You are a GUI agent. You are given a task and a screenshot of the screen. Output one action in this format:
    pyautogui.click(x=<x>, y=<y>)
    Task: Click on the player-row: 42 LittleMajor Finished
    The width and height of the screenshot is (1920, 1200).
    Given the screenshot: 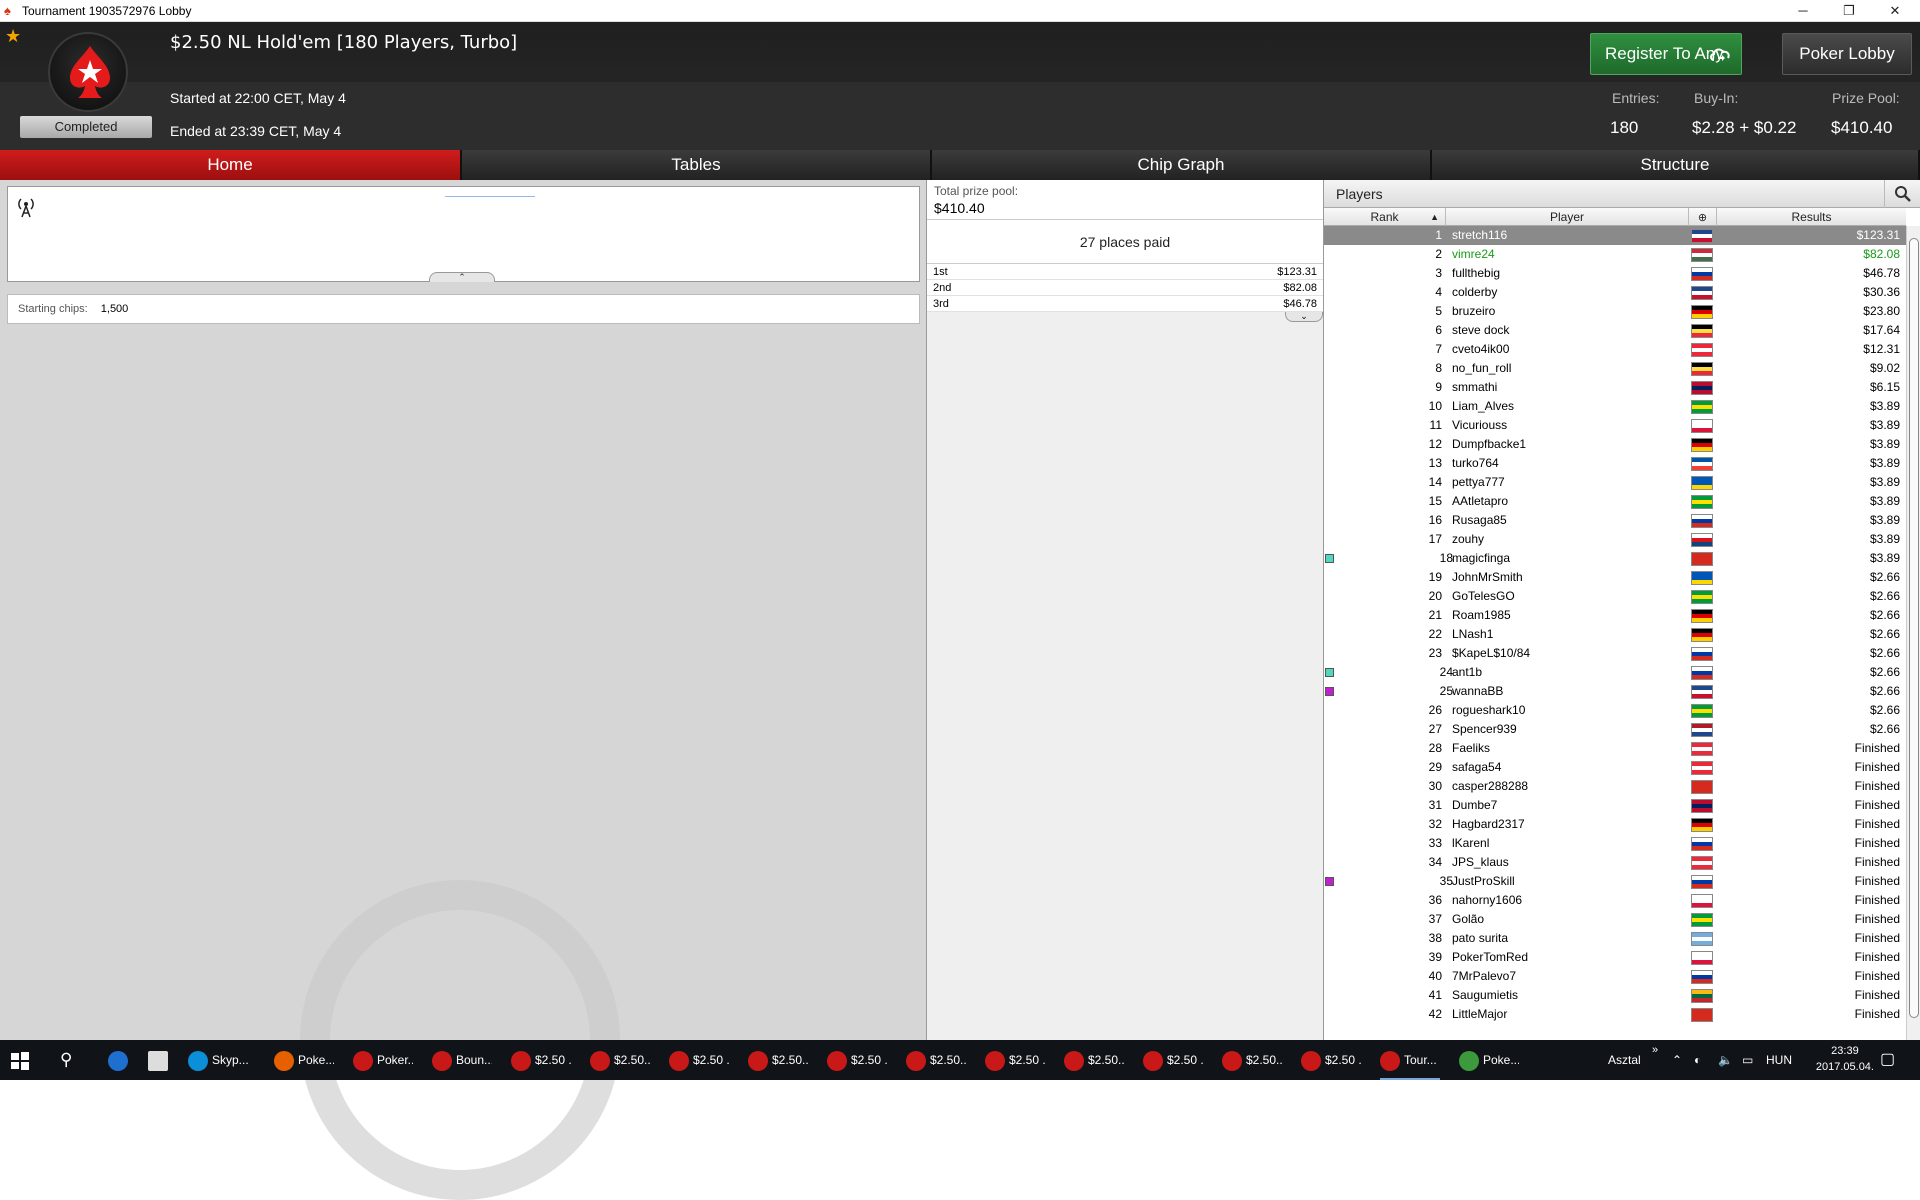 What is the action you would take?
    pyautogui.click(x=1615, y=1014)
    